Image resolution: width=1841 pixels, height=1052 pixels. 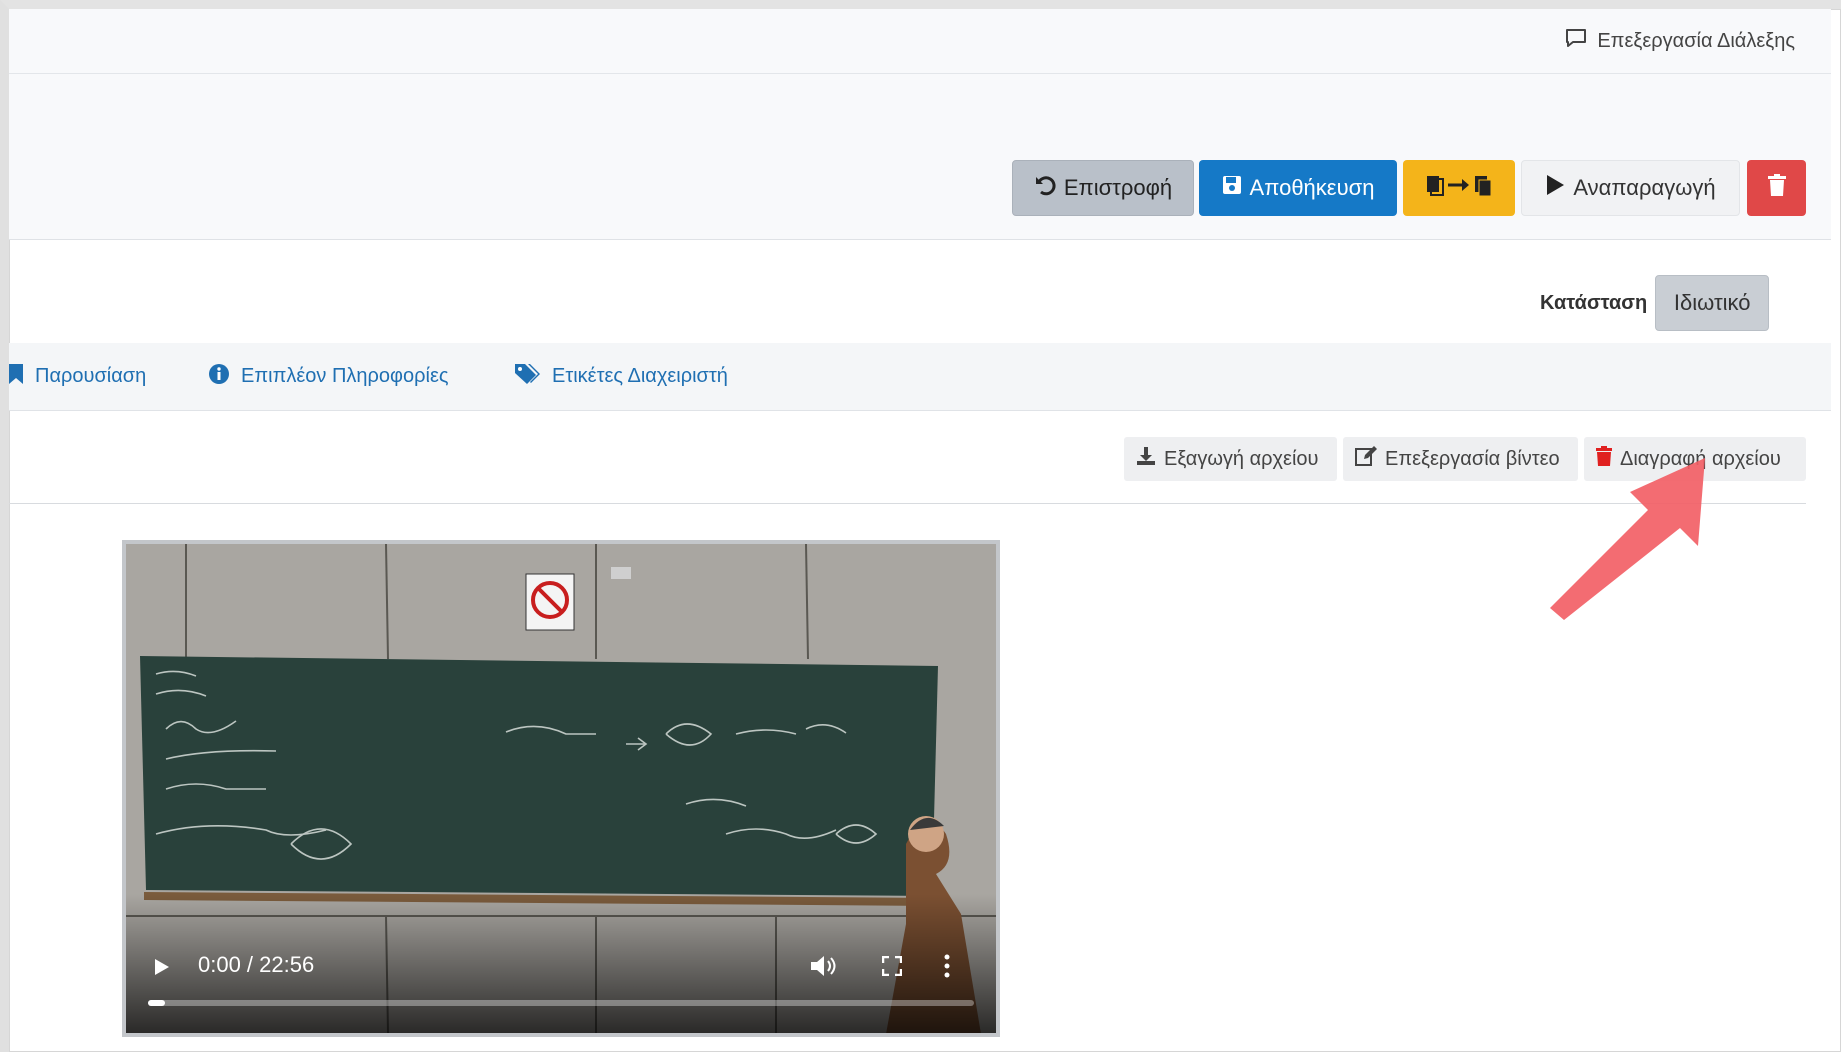 I want to click on tab-admin-tags-label: Ετικέτες Διαχειριστή, so click(x=640, y=376).